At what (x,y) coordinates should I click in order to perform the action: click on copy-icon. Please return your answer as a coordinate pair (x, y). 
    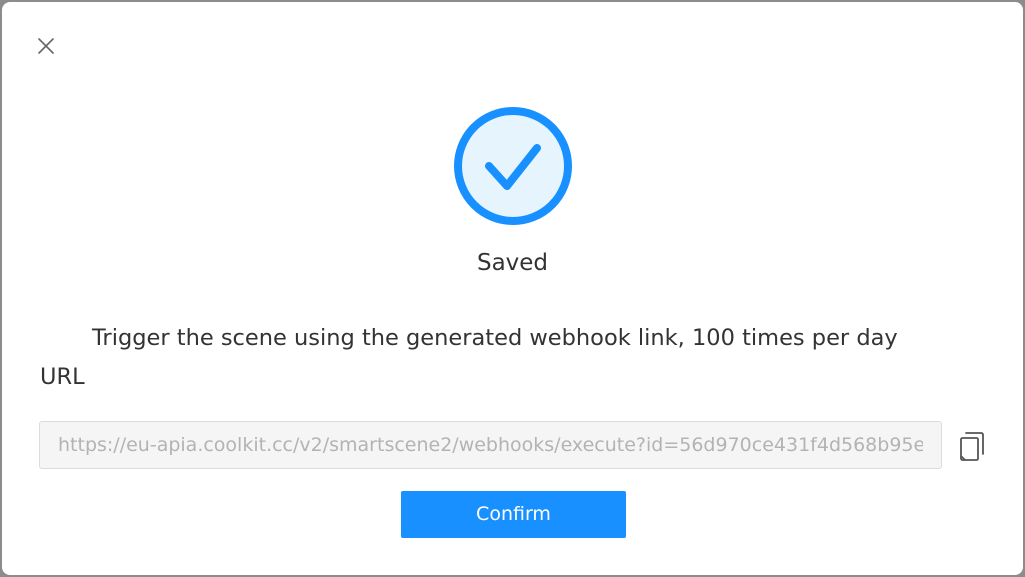
    Looking at the image, I should click on (972, 446).